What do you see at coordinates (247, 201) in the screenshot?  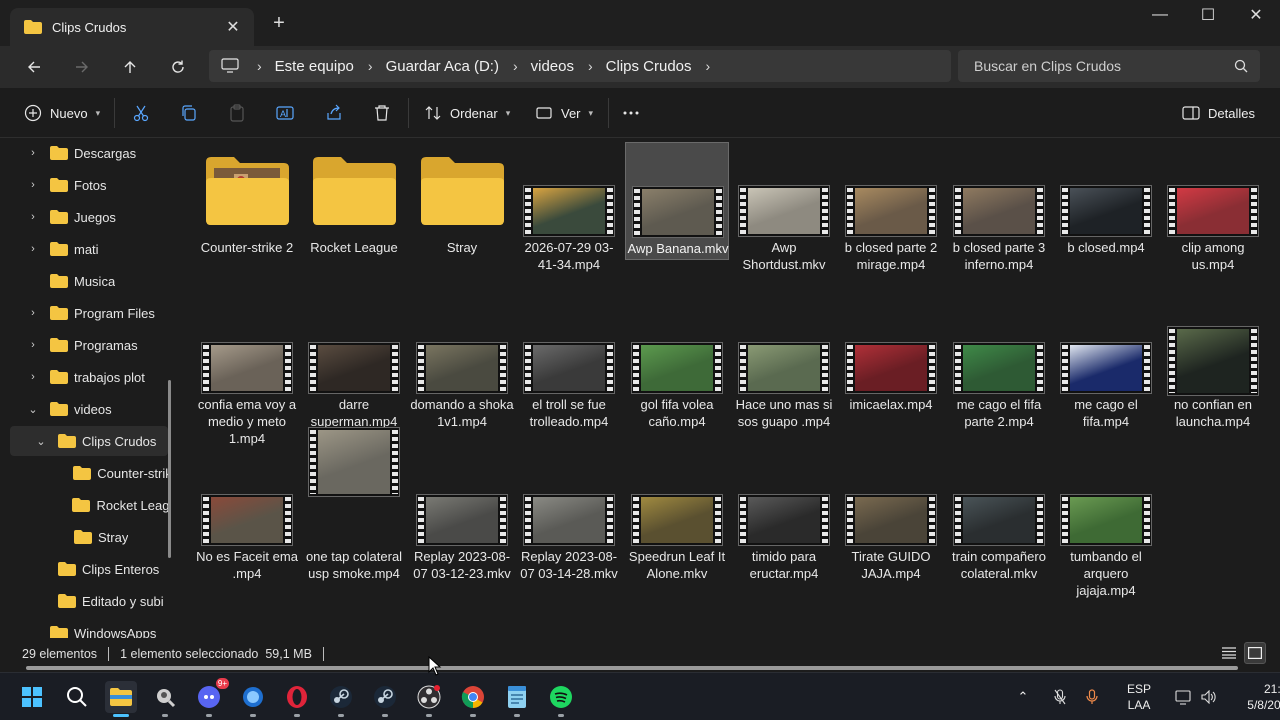 I see `folder-item: Counter-strike 2` at bounding box center [247, 201].